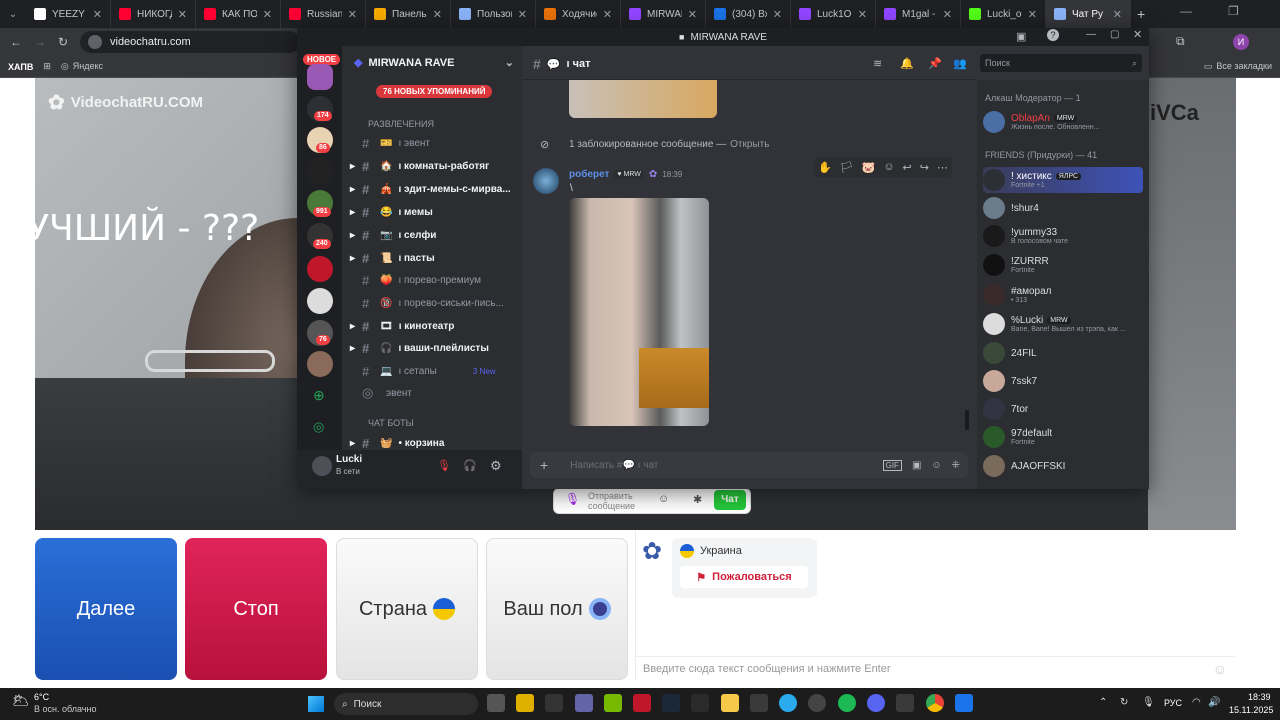 The width and height of the screenshot is (1280, 720). Describe the element at coordinates (319, 395) in the screenshot. I see `add-server-icon: ⊕` at that location.